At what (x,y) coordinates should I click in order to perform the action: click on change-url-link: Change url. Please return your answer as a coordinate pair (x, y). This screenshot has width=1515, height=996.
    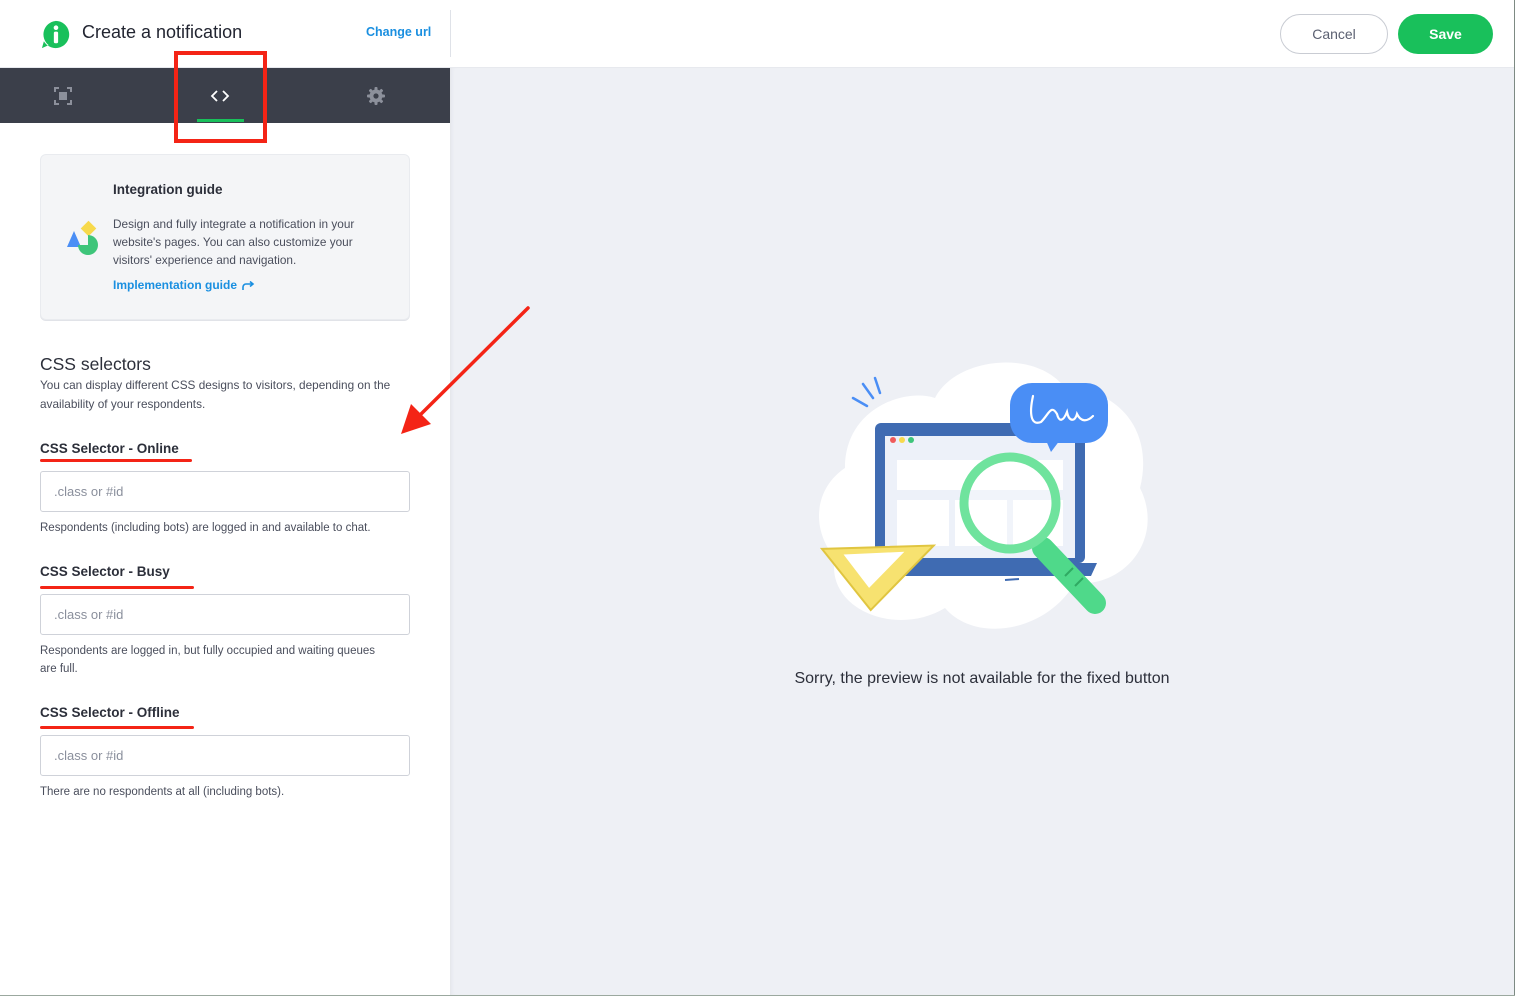
    Looking at the image, I should click on (398, 32).